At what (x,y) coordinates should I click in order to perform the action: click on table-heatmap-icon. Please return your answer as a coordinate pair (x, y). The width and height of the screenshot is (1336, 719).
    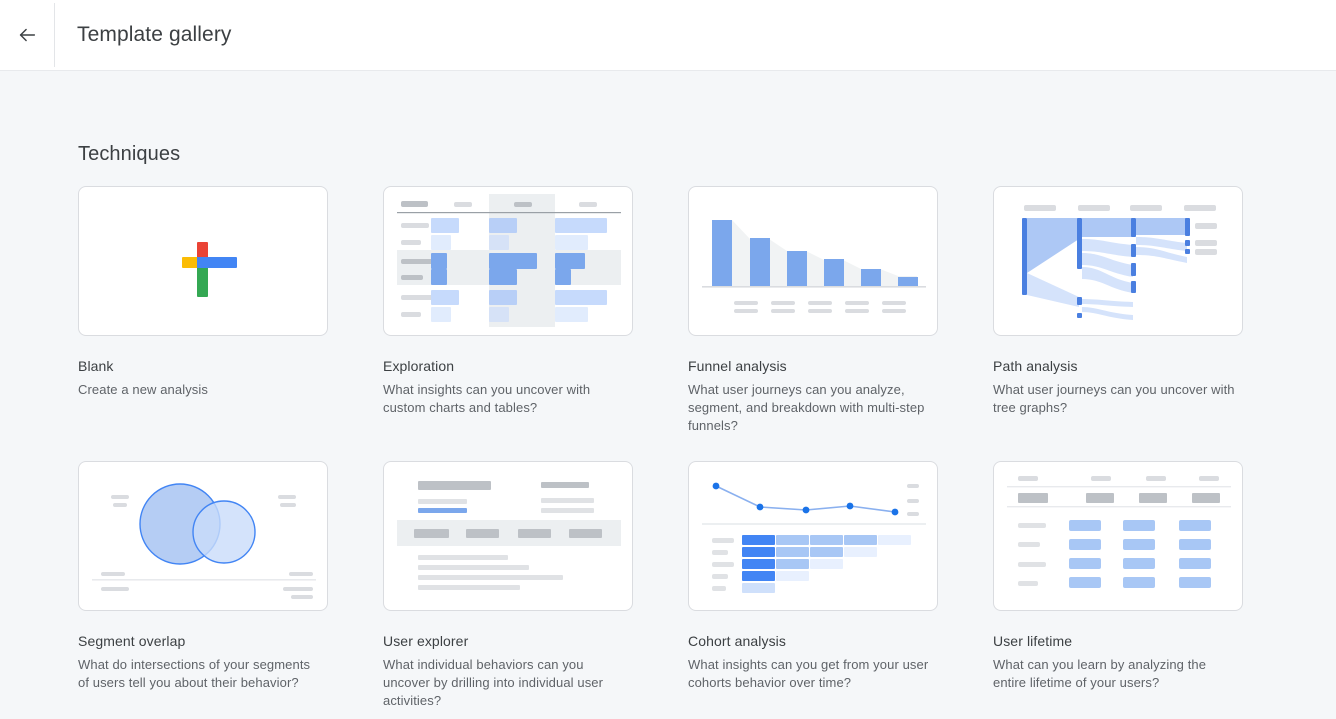
    Looking at the image, I should click on (509, 260).